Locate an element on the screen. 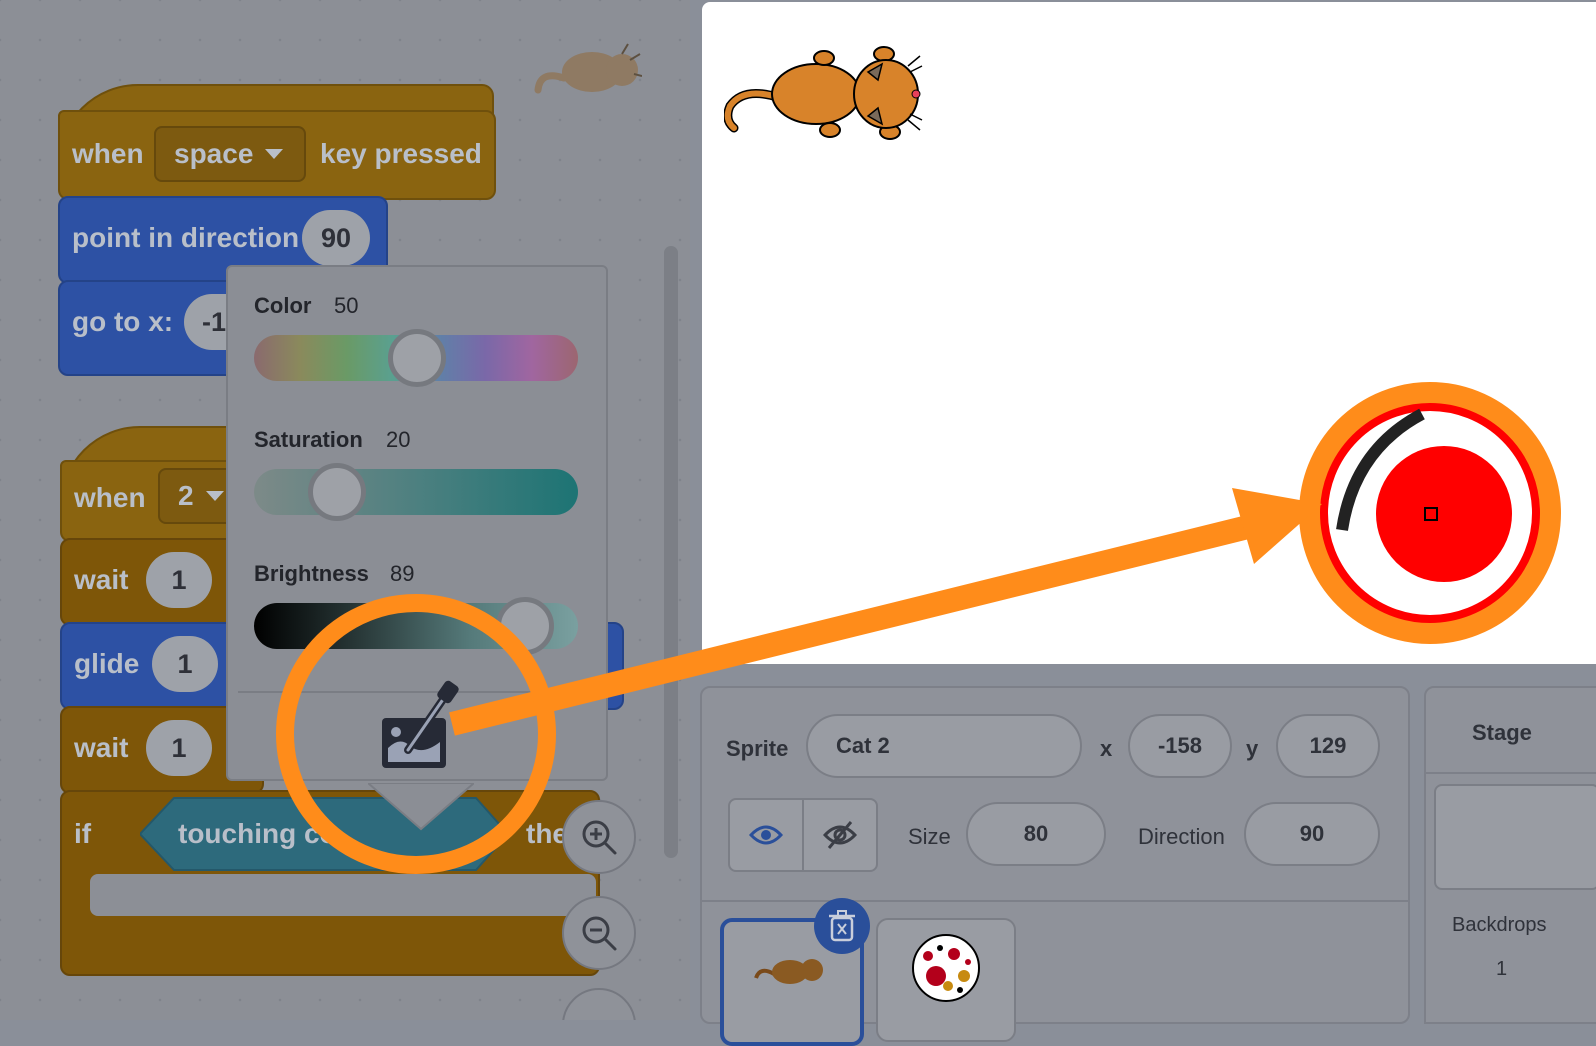  color-label: Color is located at coordinates (283, 305).